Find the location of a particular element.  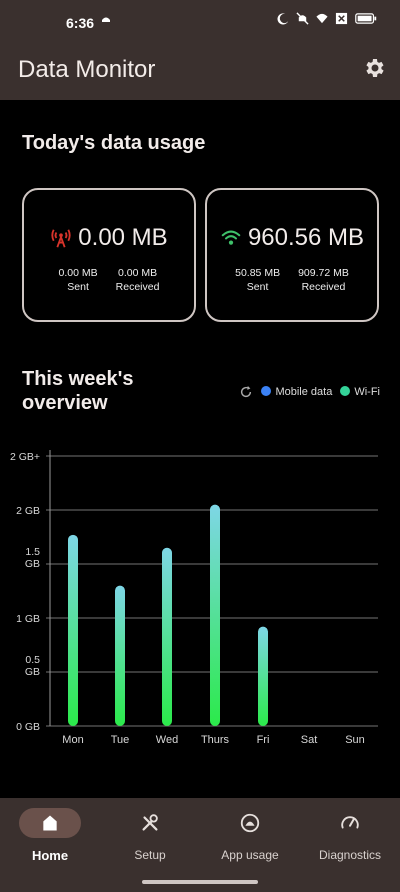

wifi-usage-card: 960.56 MB 50.85 MB Sent 909.72 MB Received is located at coordinates (292, 255).